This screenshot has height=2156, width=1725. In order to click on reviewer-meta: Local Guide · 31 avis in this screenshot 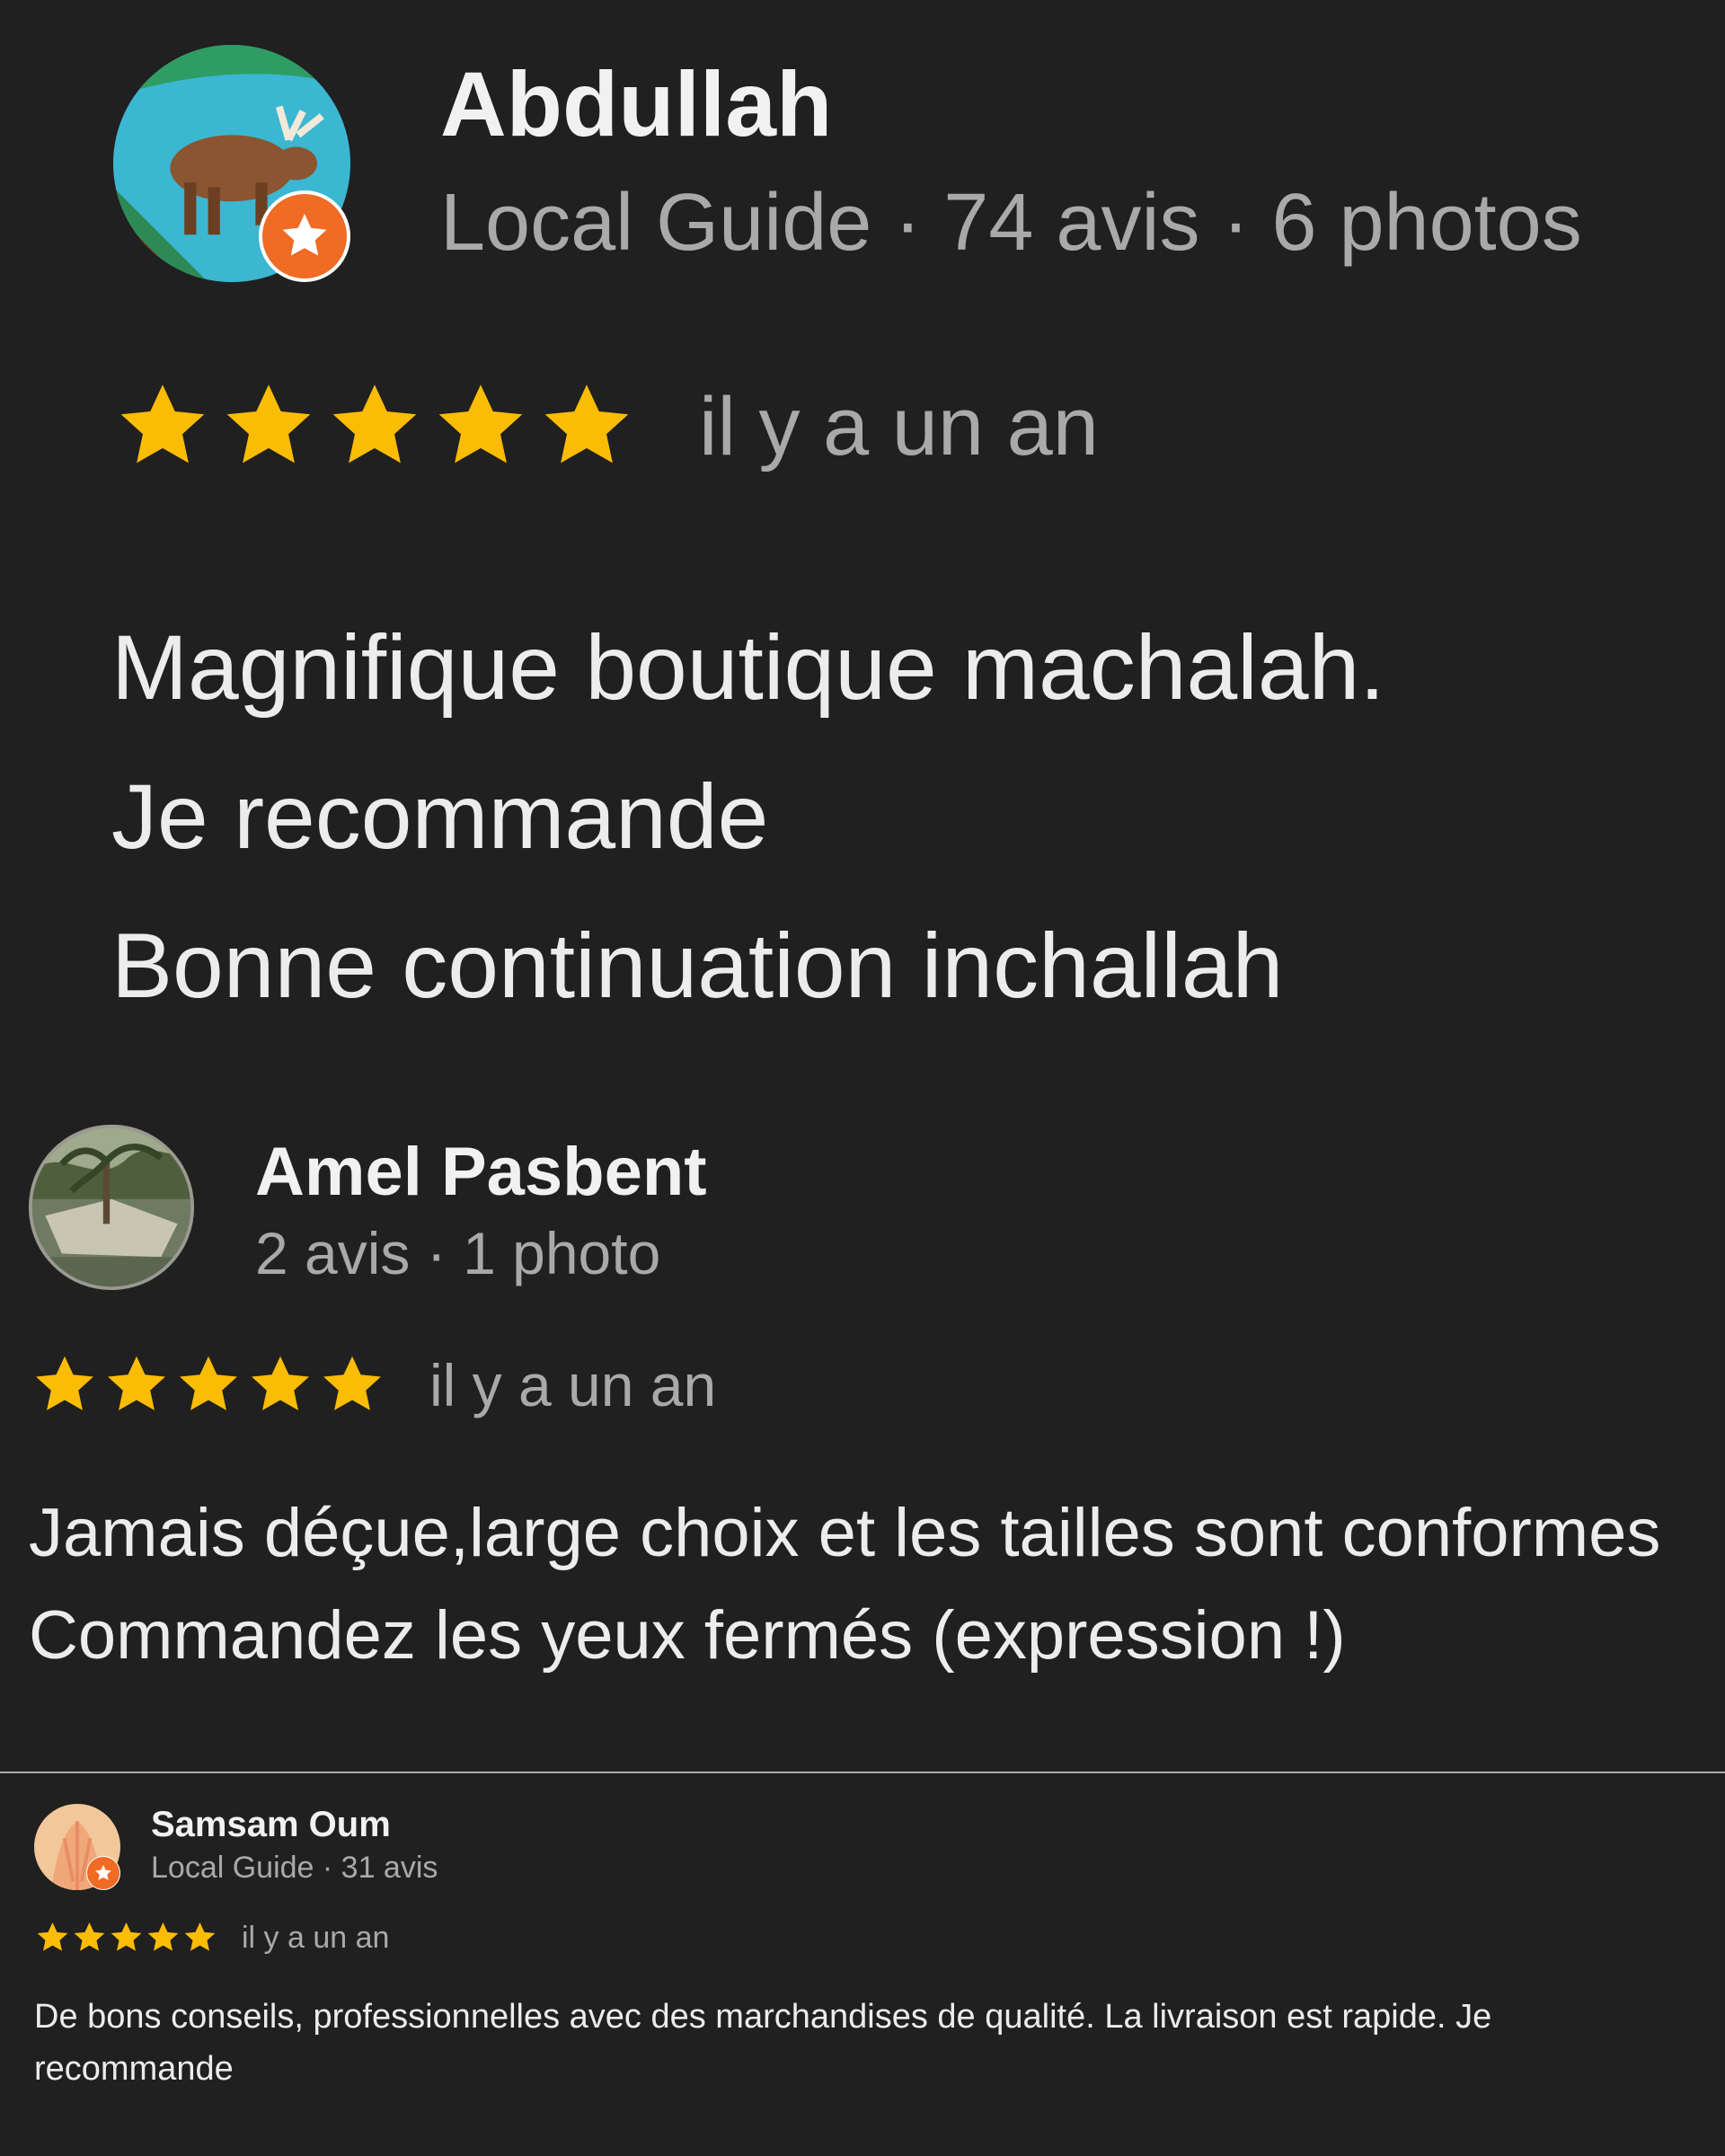, I will do `click(294, 1868)`.